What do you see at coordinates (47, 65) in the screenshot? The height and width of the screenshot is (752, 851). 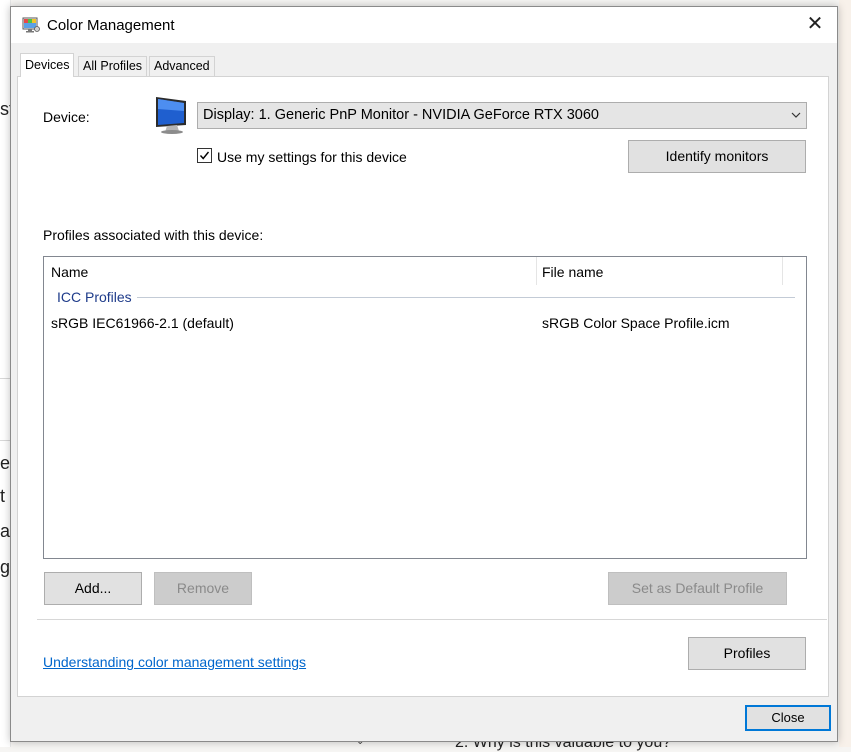 I see `tab-devices: Devices` at bounding box center [47, 65].